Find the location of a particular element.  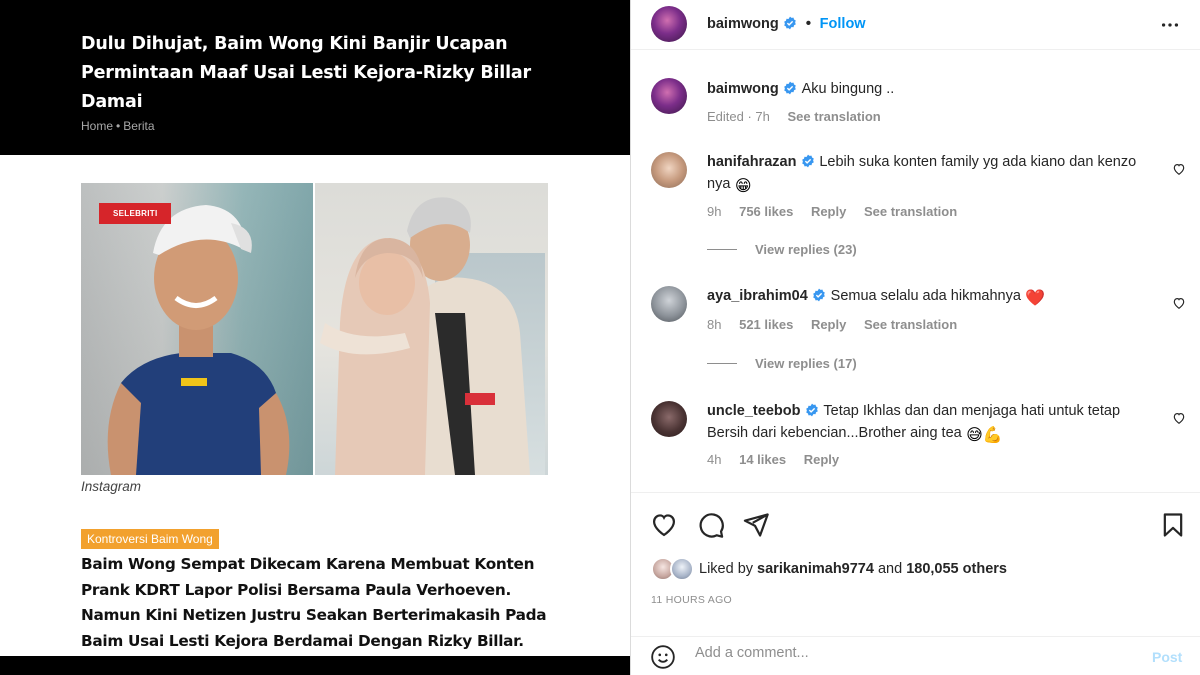

view-replies-button: View replies (23) is located at coordinates (782, 249).